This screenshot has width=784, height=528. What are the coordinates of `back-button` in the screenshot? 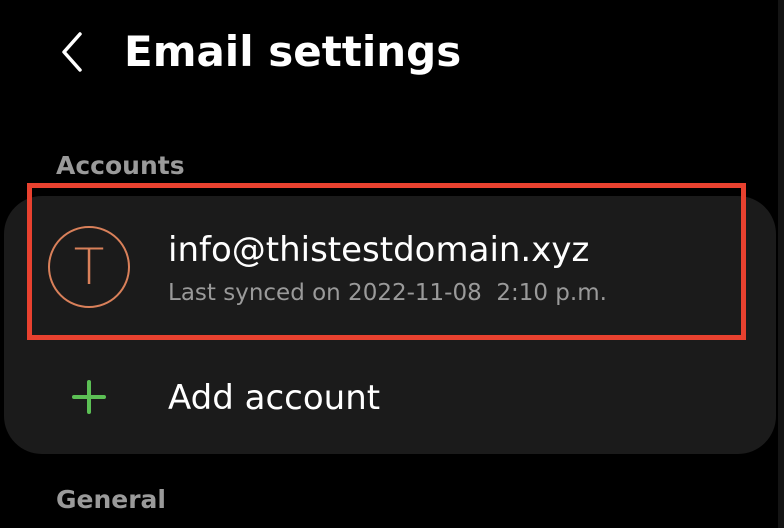 It's located at (72, 52).